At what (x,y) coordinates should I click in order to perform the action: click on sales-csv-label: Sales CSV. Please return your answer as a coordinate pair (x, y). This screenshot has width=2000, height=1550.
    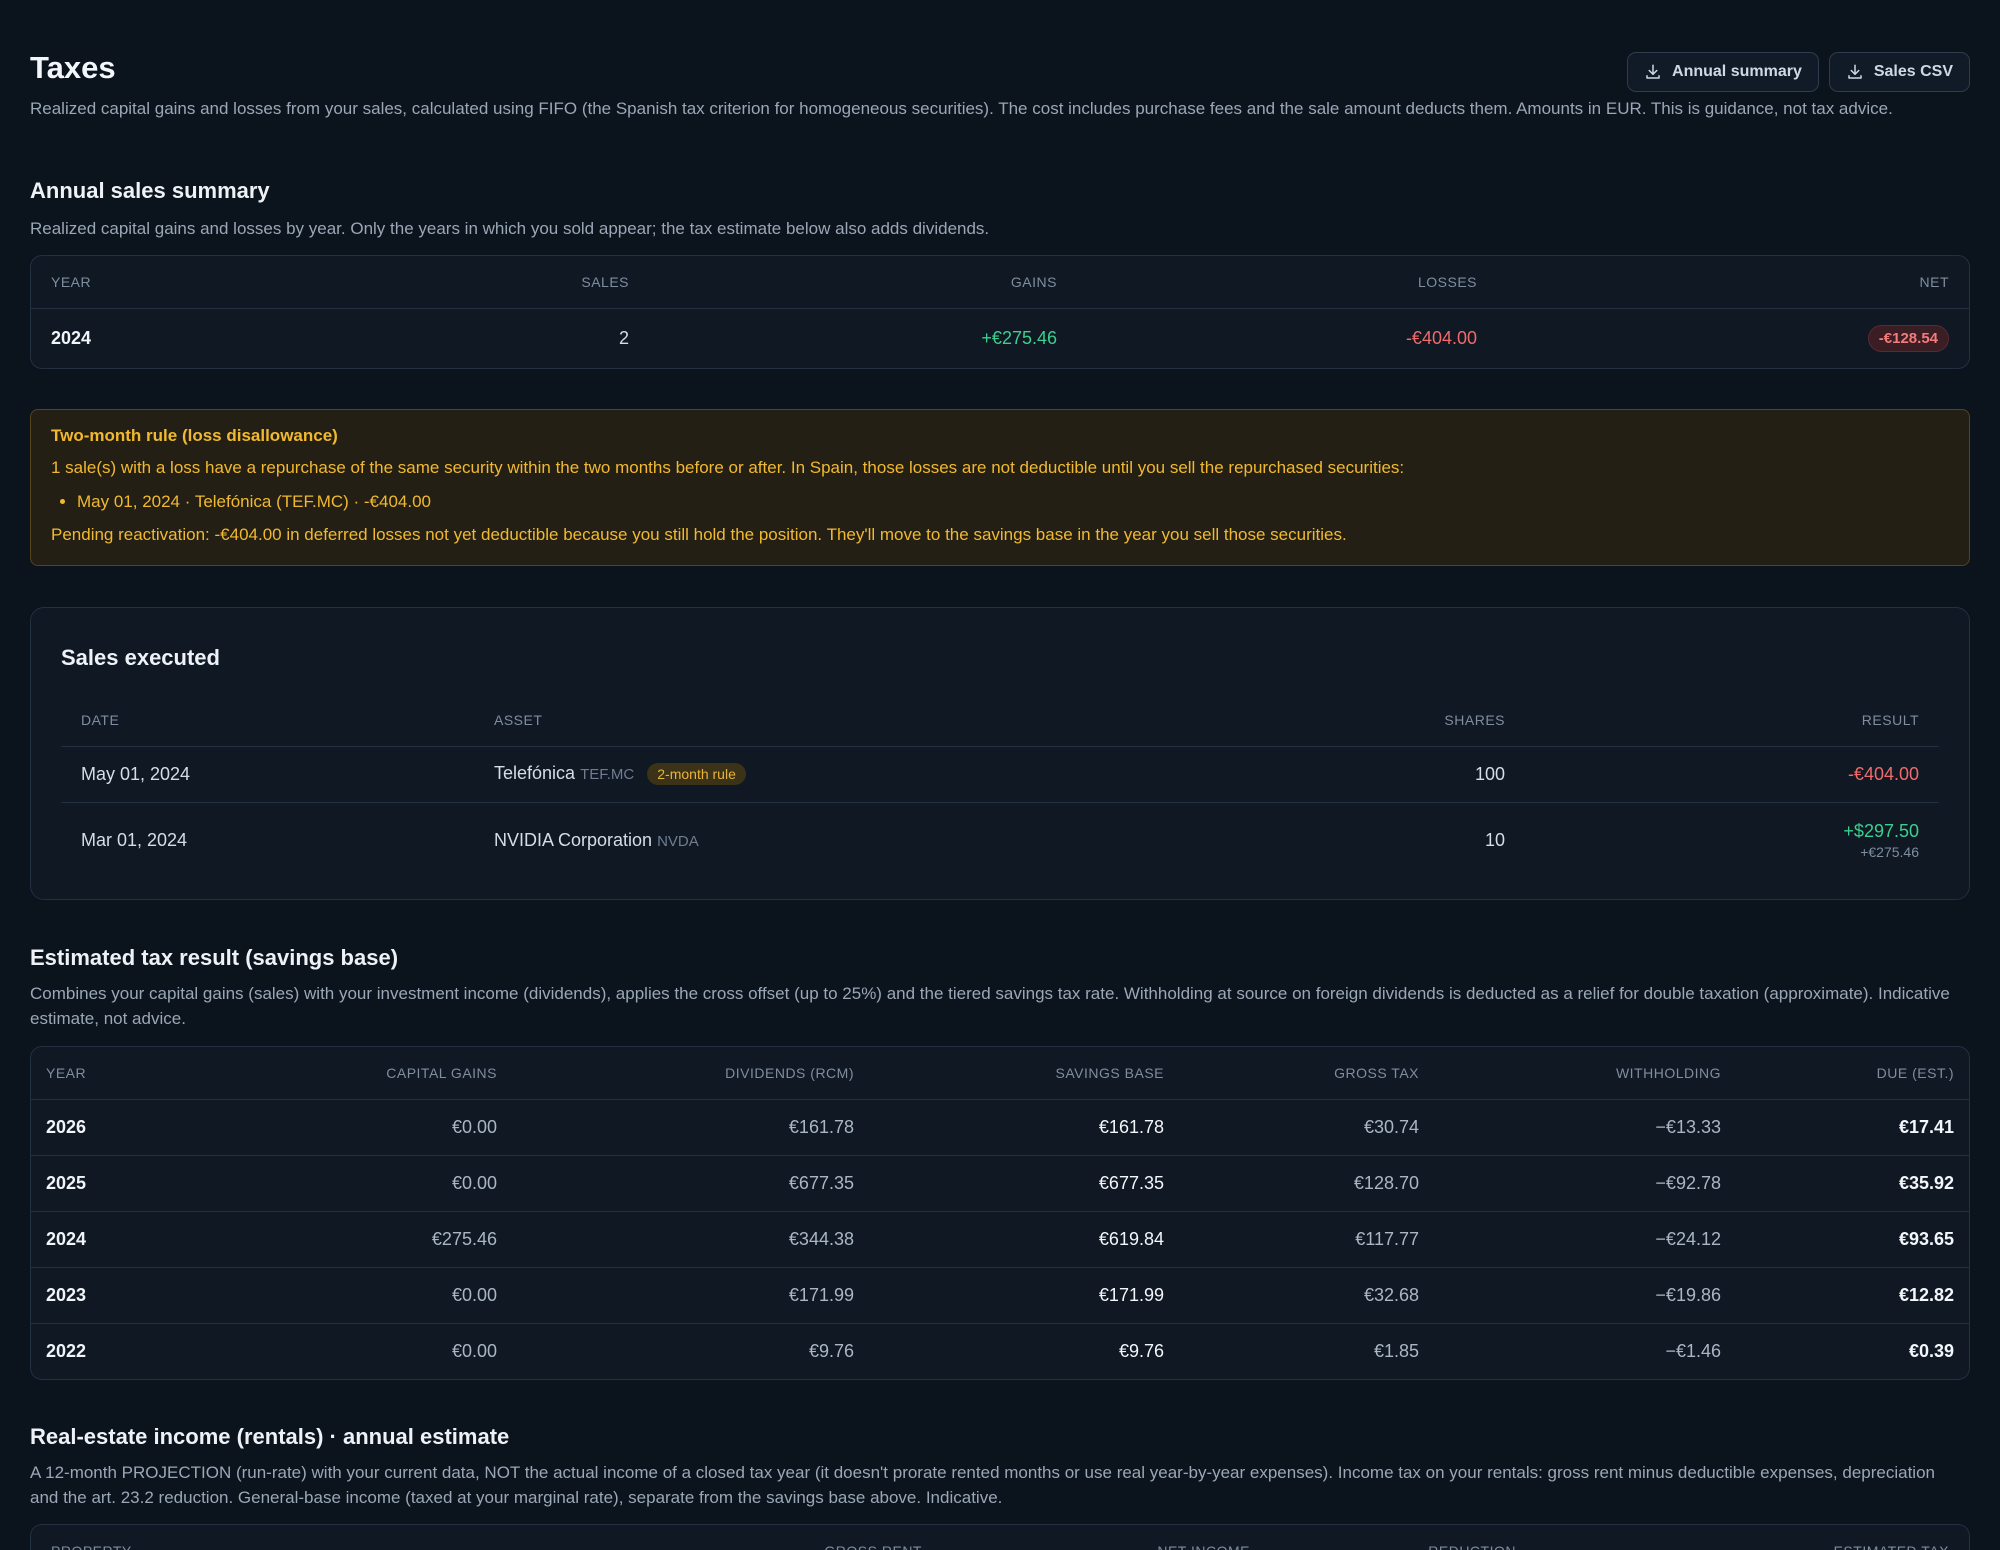
    Looking at the image, I should click on (1913, 71).